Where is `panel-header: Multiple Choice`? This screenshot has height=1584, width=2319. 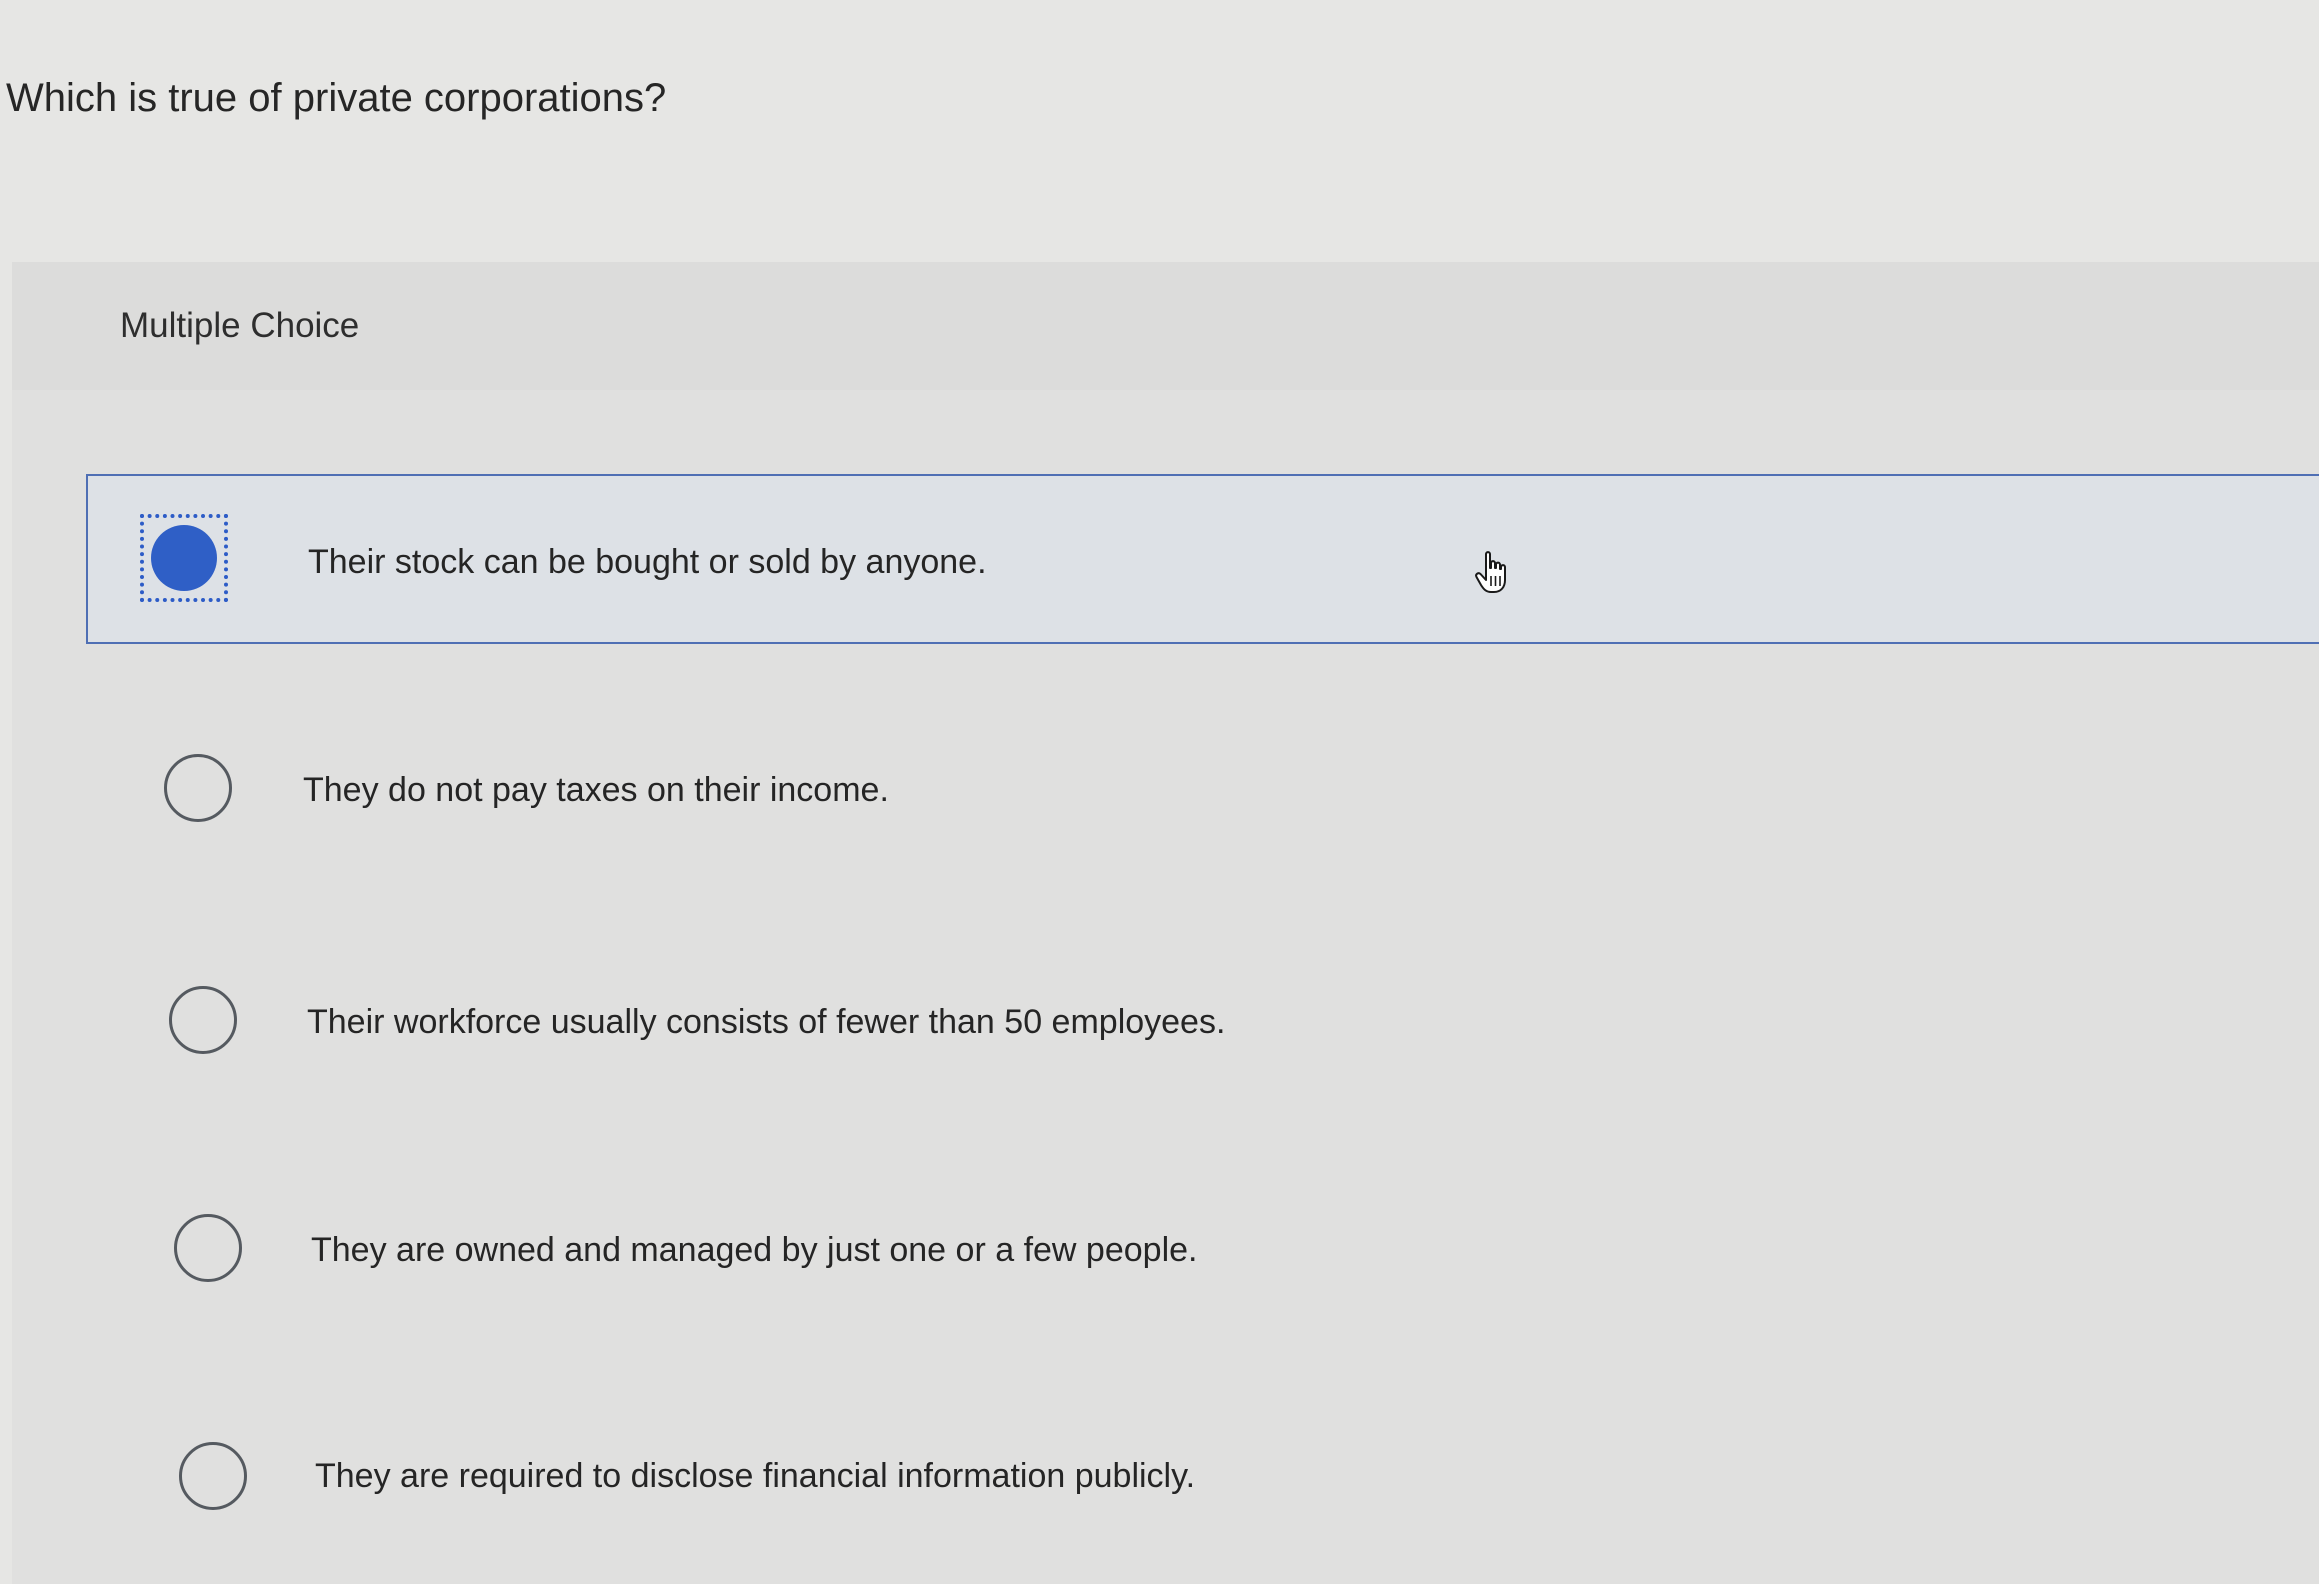
panel-header: Multiple Choice is located at coordinates (1165, 326).